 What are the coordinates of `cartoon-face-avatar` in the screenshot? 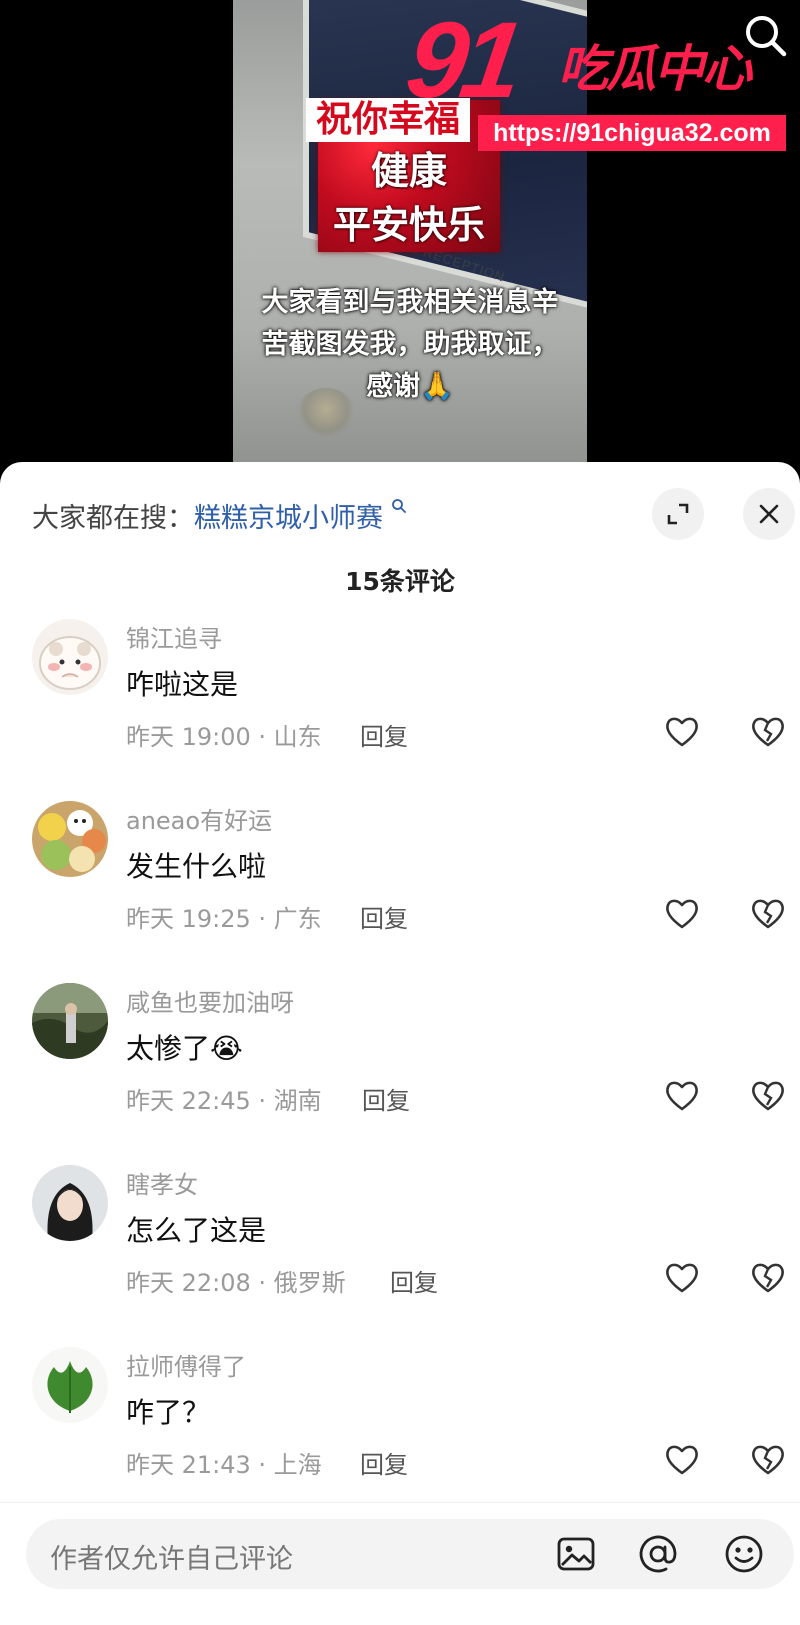 It's located at (70, 657).